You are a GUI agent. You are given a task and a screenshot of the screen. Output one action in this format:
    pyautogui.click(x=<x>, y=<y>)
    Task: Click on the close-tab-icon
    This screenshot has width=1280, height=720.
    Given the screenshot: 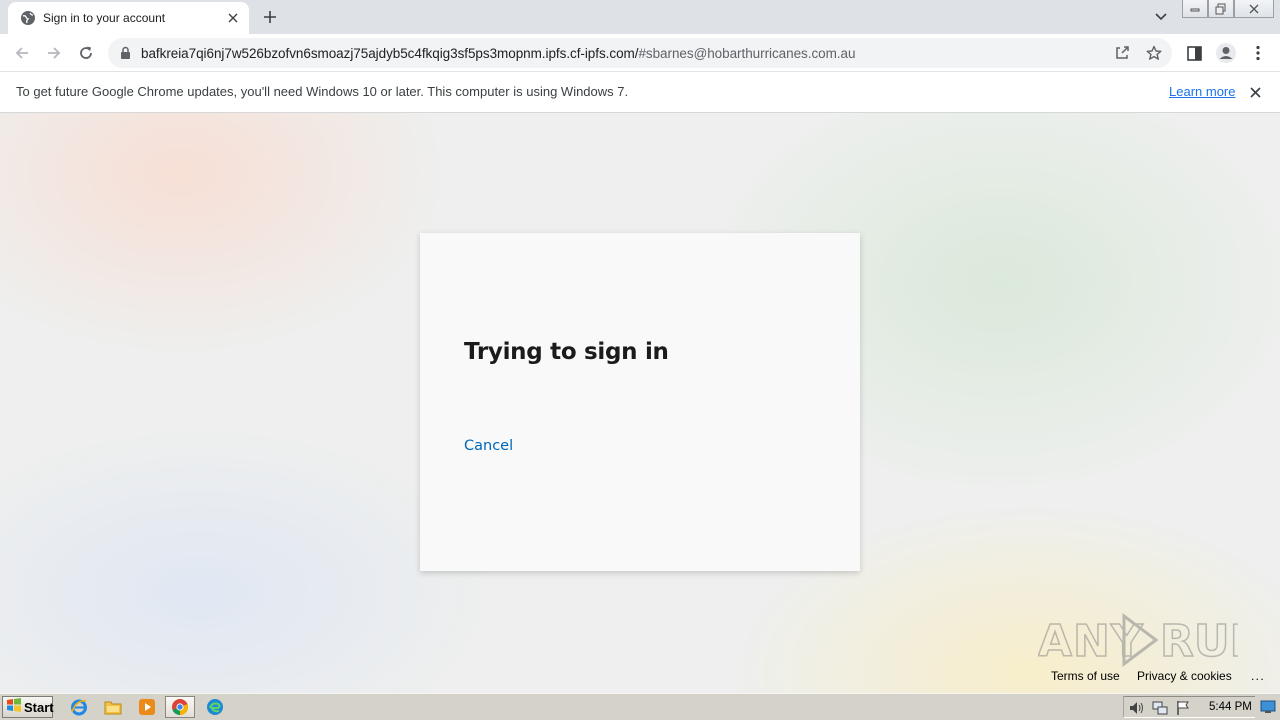 What is the action you would take?
    pyautogui.click(x=233, y=18)
    